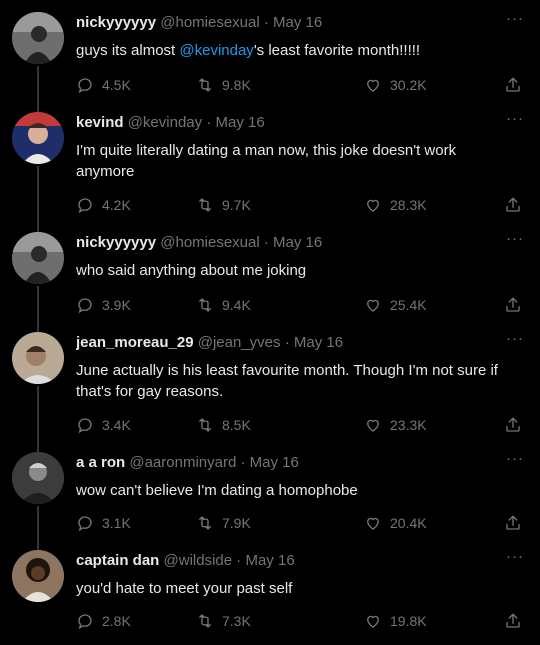 The width and height of the screenshot is (540, 645). I want to click on like-button: 20.4K, so click(395, 523).